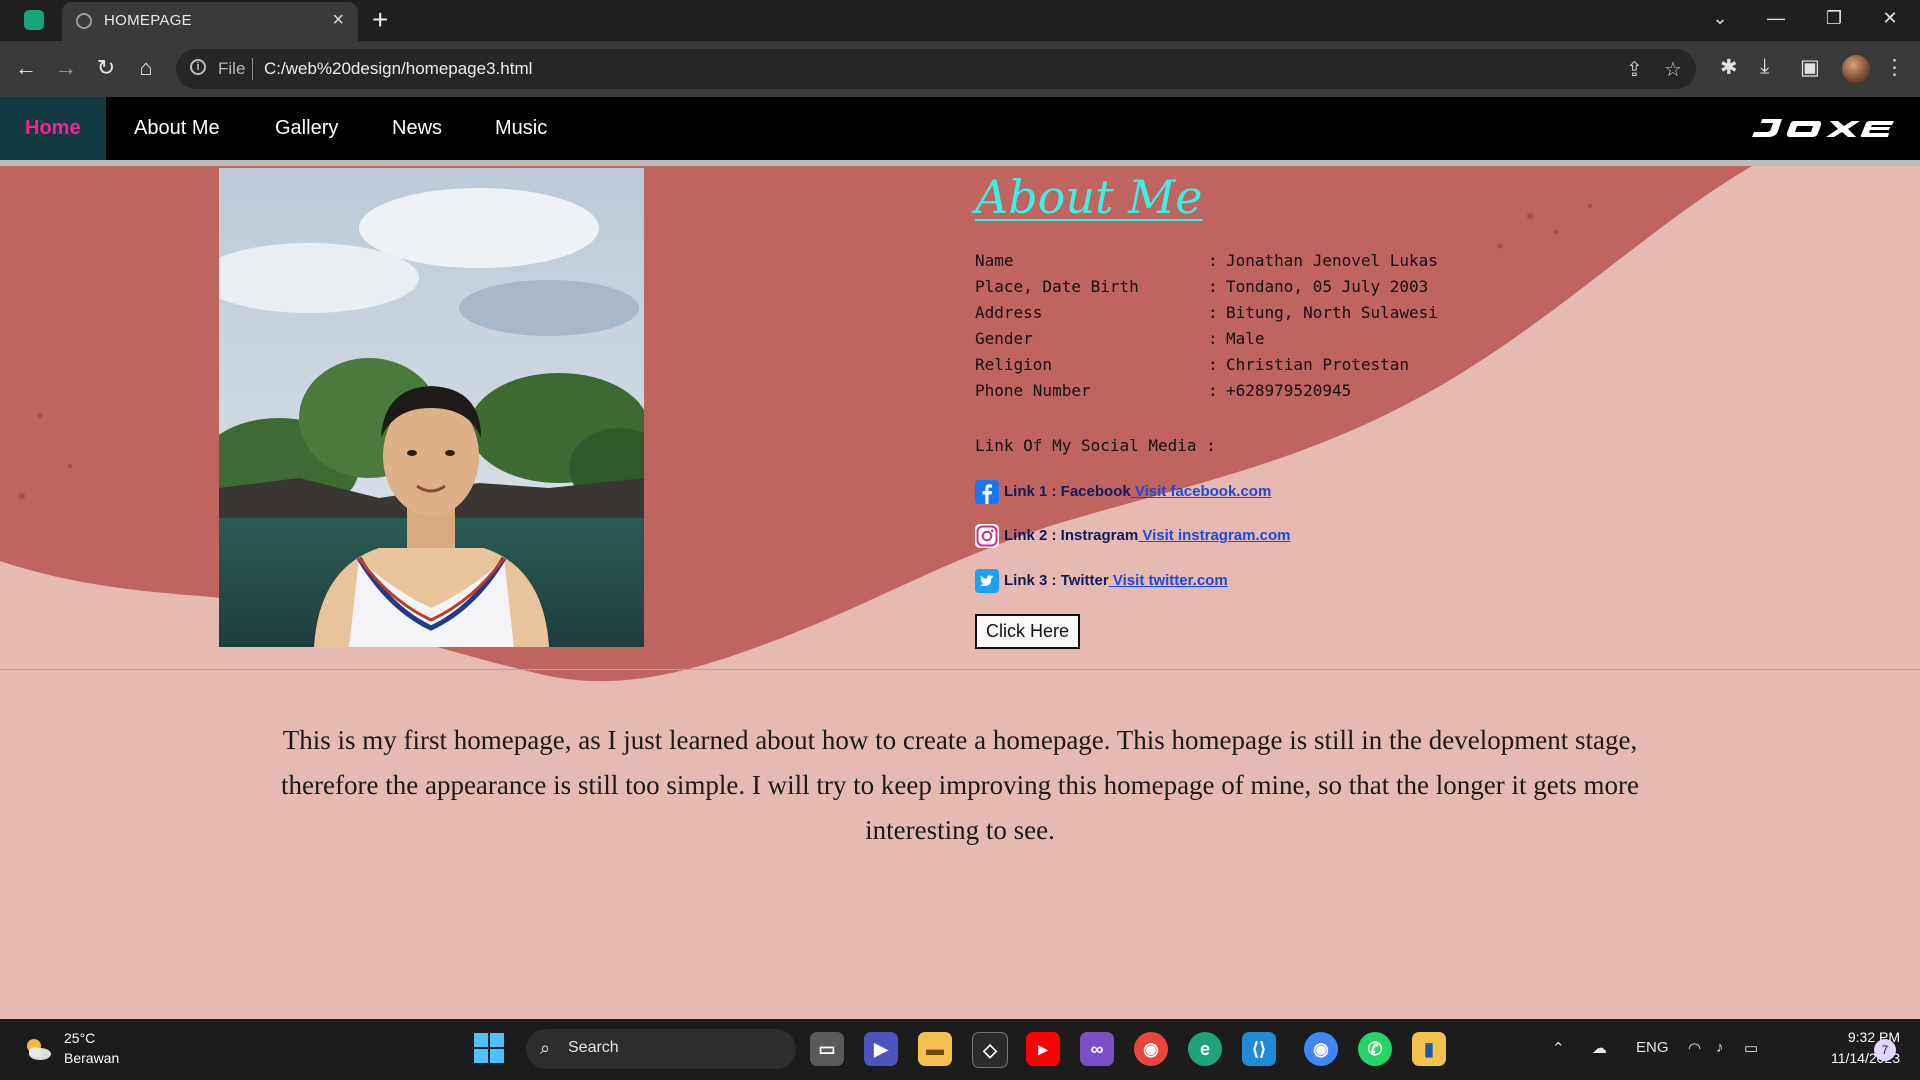 The width and height of the screenshot is (1920, 1080). Describe the element at coordinates (148, 20) in the screenshot. I see `tab-title: HOMEPAGE` at that location.